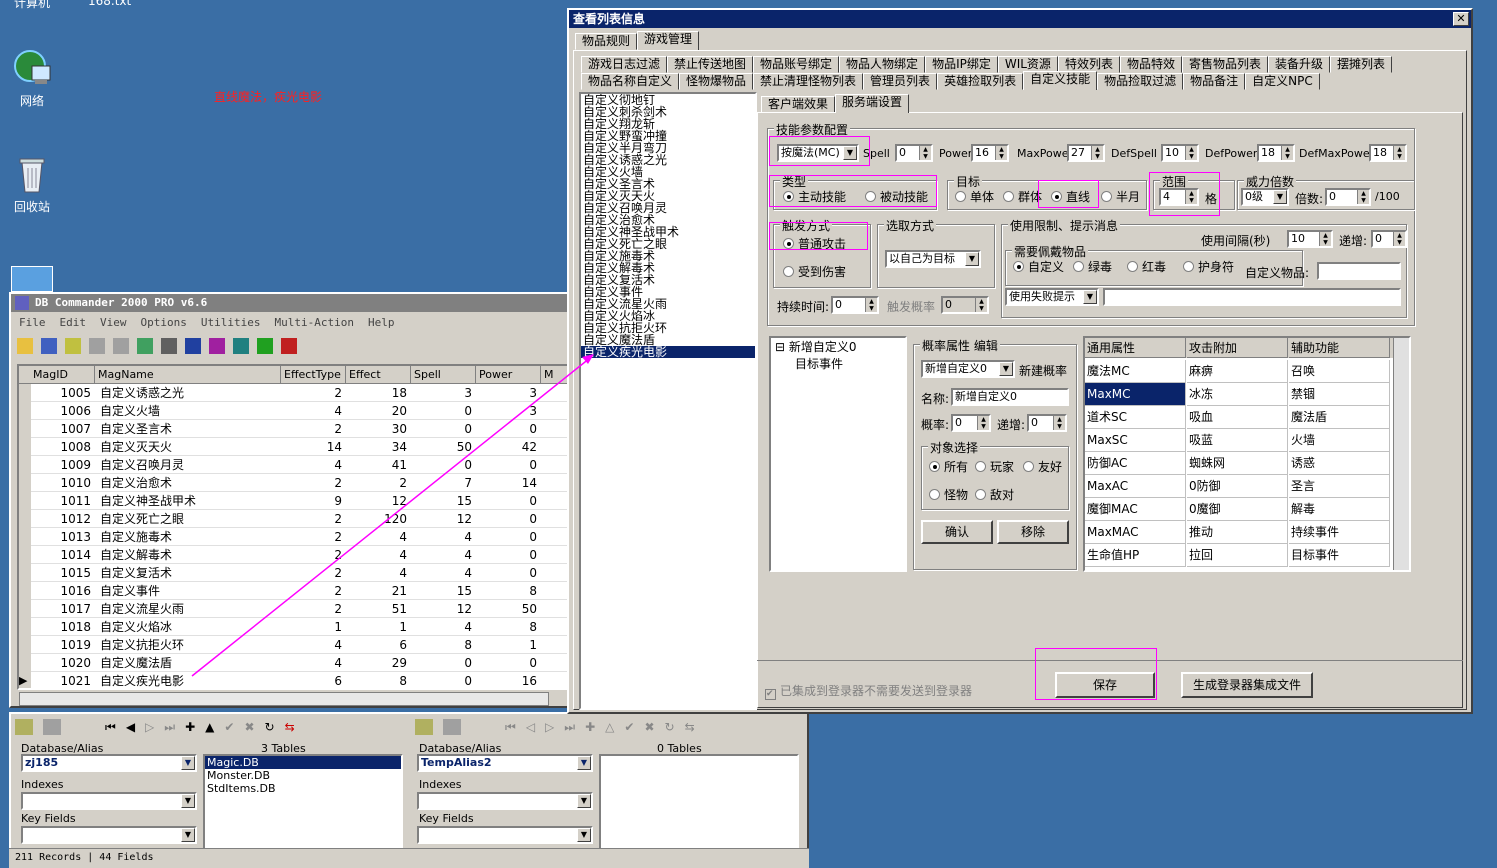 The image size is (1497, 868). Describe the element at coordinates (24, 727) in the screenshot. I see `db-open-icon` at that location.